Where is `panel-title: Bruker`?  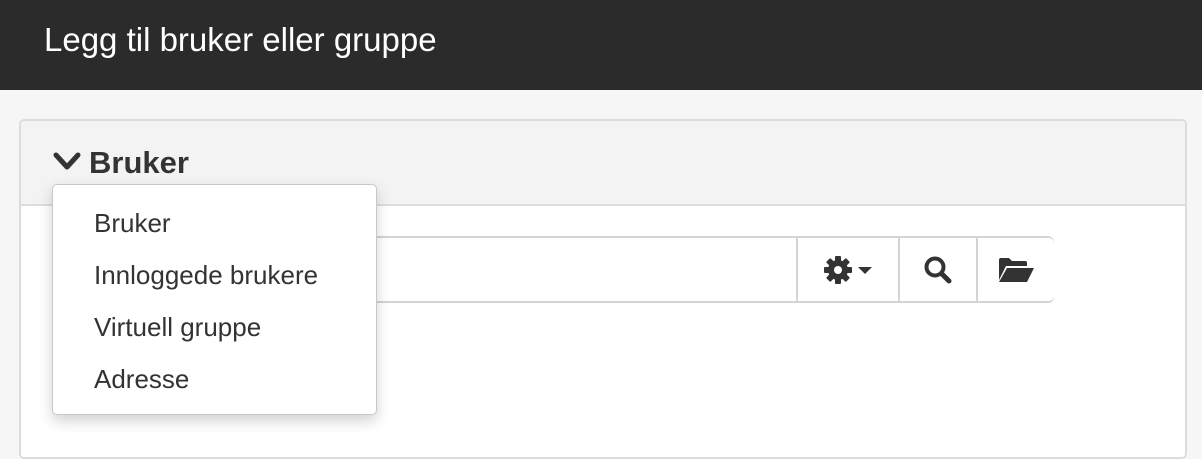
panel-title: Bruker is located at coordinates (139, 162).